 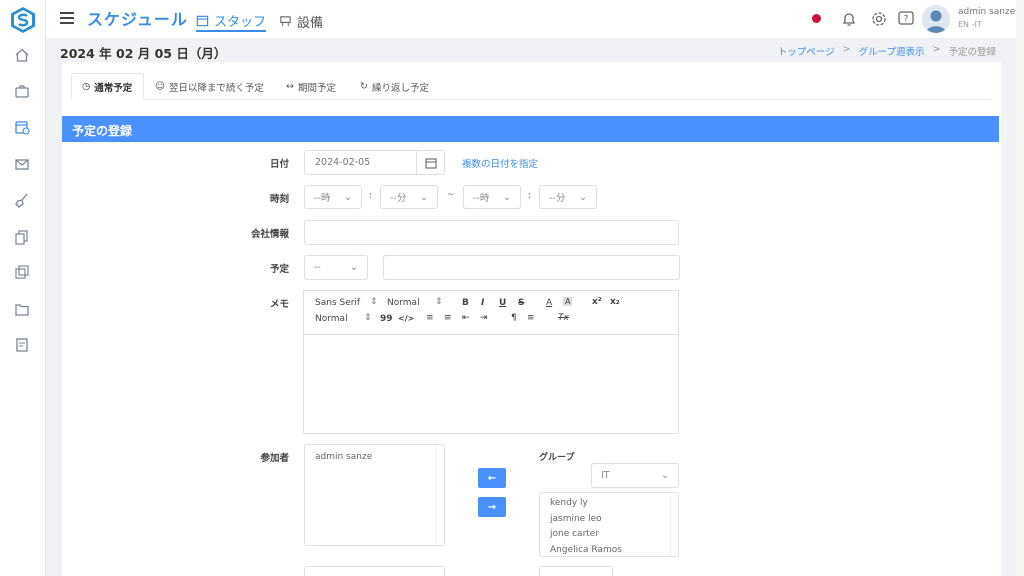 What do you see at coordinates (22, 127) in the screenshot?
I see `calendar-clock-icon` at bounding box center [22, 127].